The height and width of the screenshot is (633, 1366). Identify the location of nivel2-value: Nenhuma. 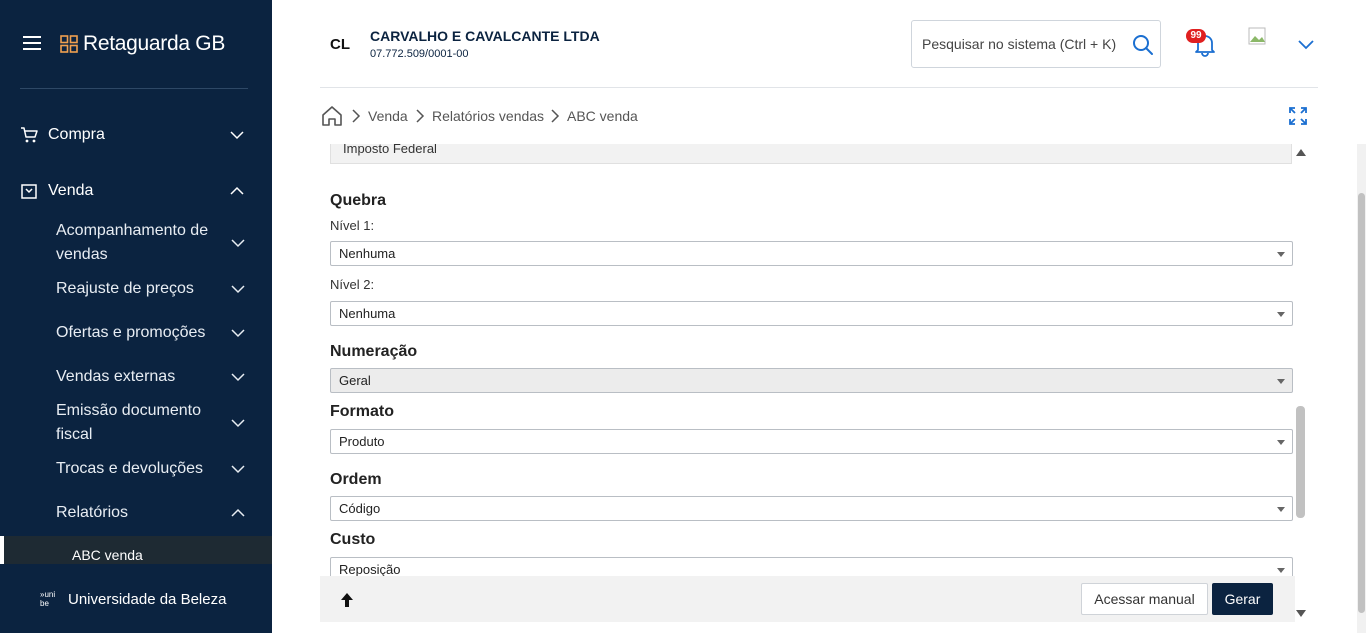
(367, 313).